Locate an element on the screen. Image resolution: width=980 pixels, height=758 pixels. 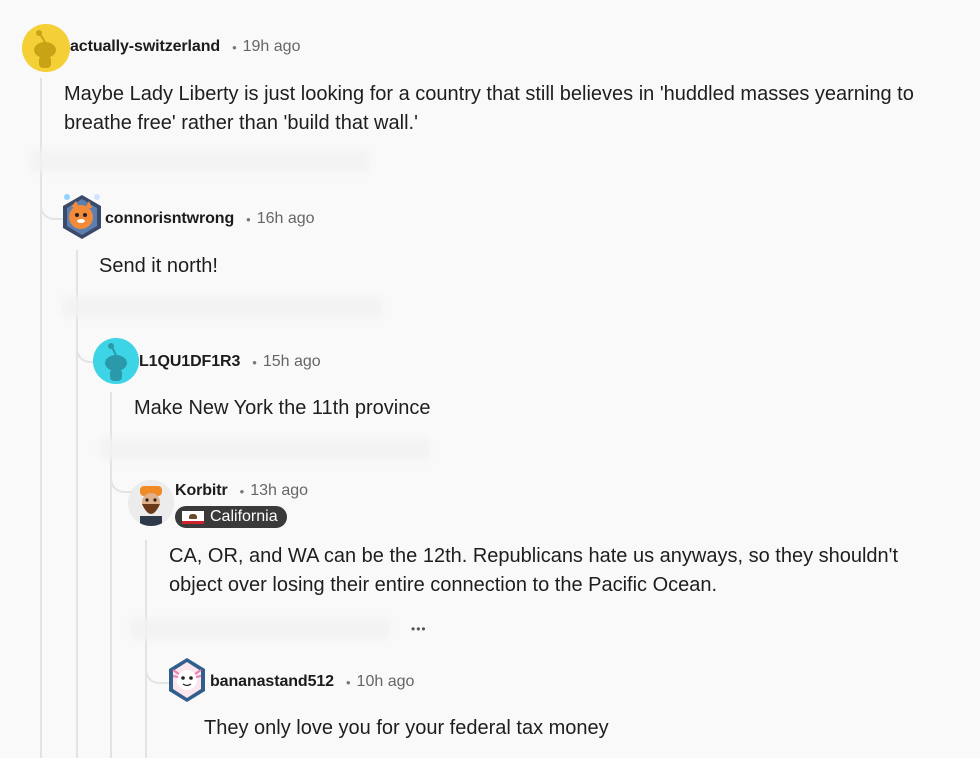
user-flair: California is located at coordinates (231, 517).